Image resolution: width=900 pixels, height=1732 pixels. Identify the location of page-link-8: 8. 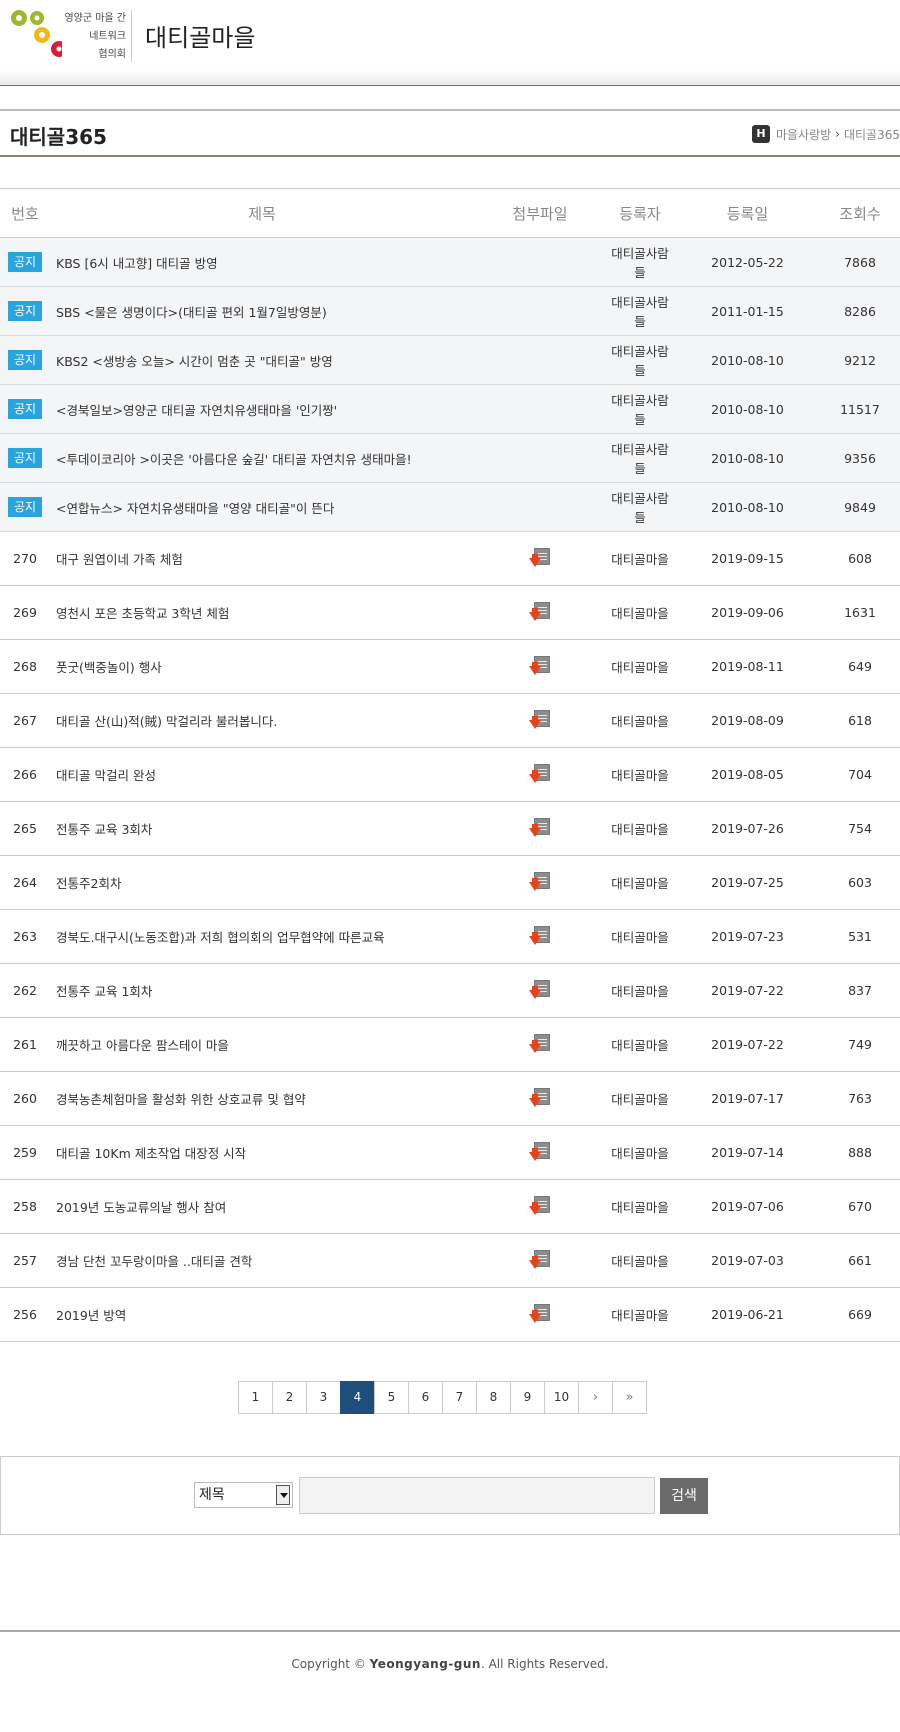
(493, 1397).